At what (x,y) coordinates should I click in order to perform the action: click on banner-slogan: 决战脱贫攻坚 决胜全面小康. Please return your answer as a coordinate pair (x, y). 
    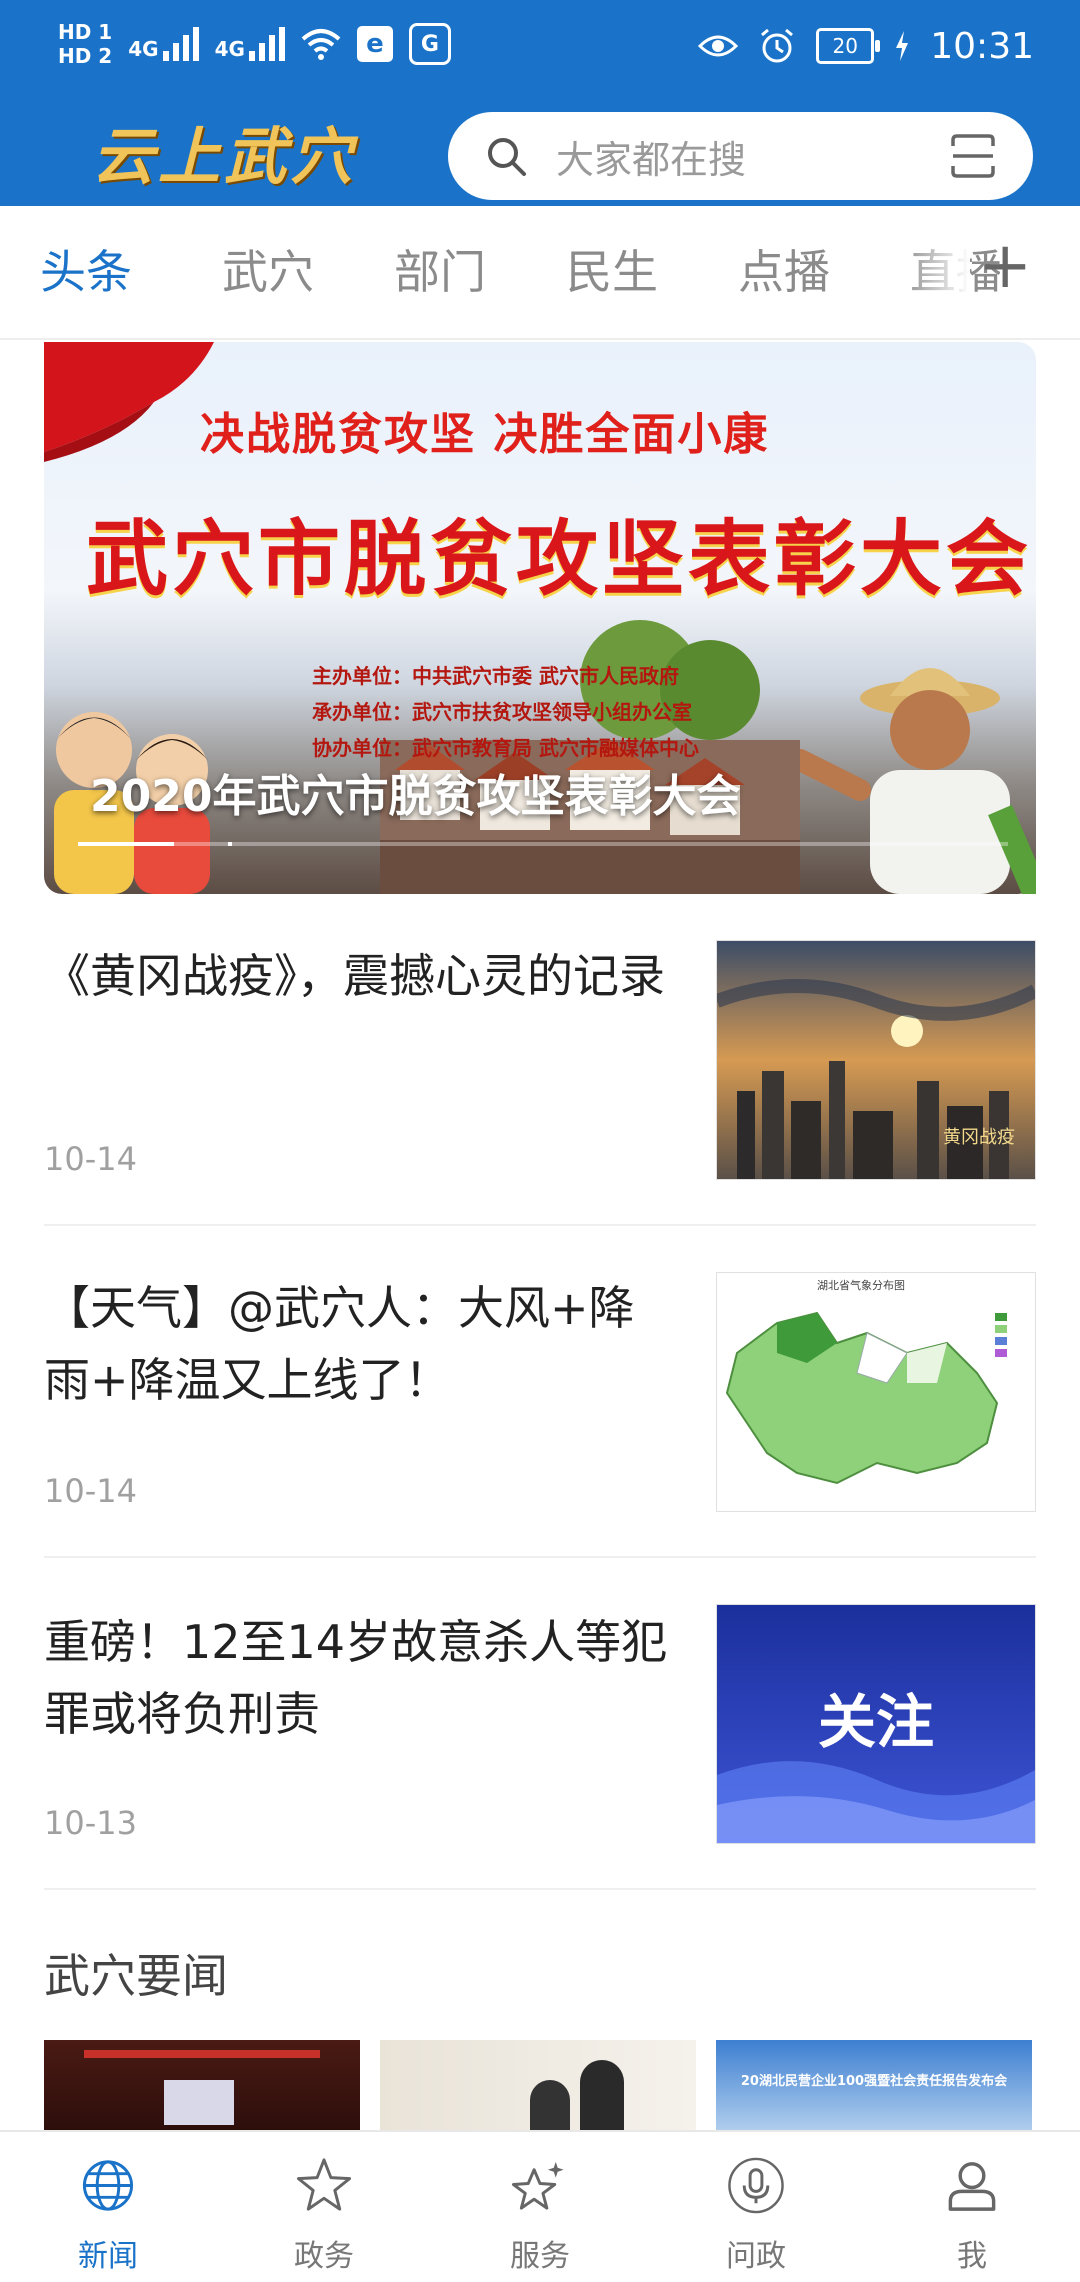
    Looking at the image, I should click on (485, 434).